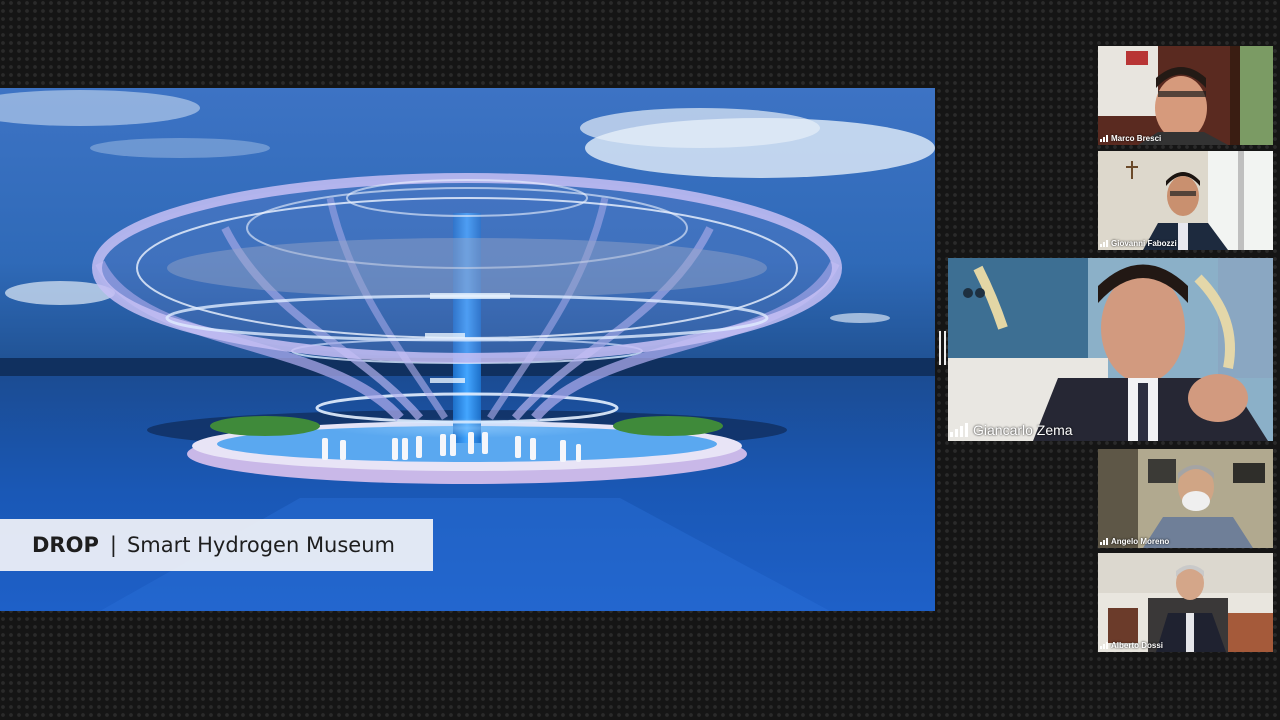  I want to click on participant-tile-marco-bresci: Marco Bresci, so click(1185, 95).